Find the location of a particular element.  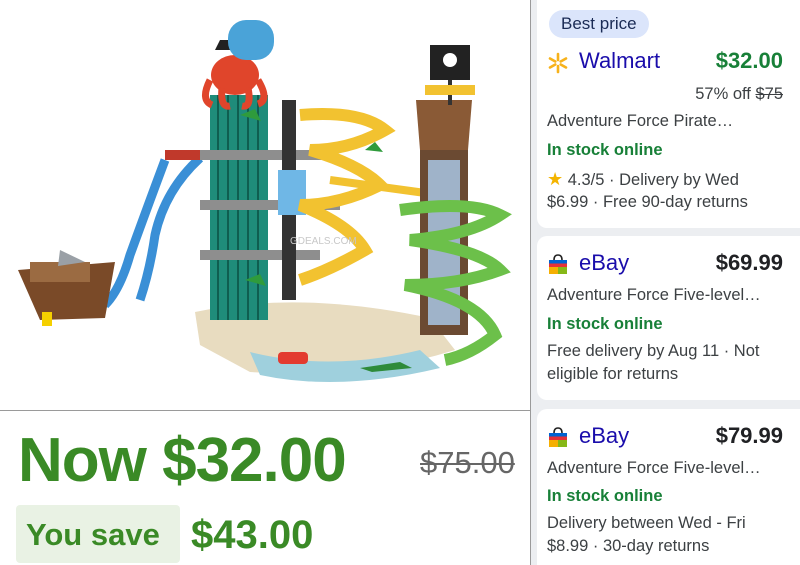

delivery-line: Delivery between Wed - Fri is located at coordinates (646, 523).